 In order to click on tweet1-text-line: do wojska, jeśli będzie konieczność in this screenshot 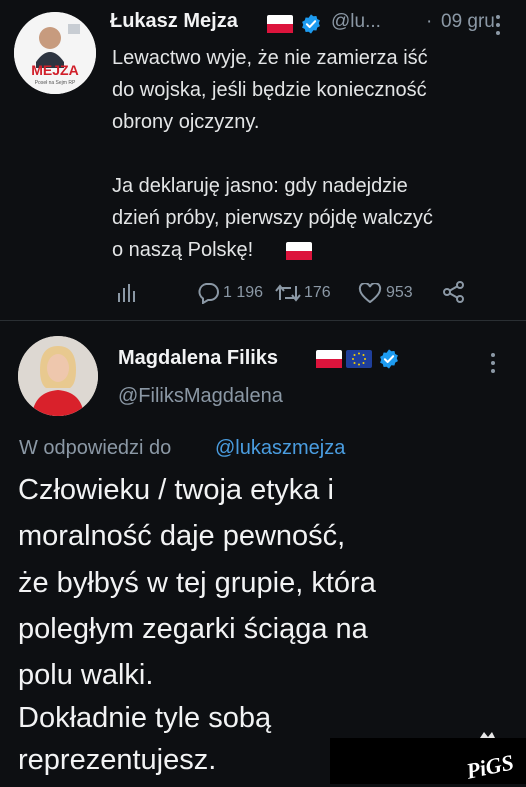, I will do `click(269, 90)`.